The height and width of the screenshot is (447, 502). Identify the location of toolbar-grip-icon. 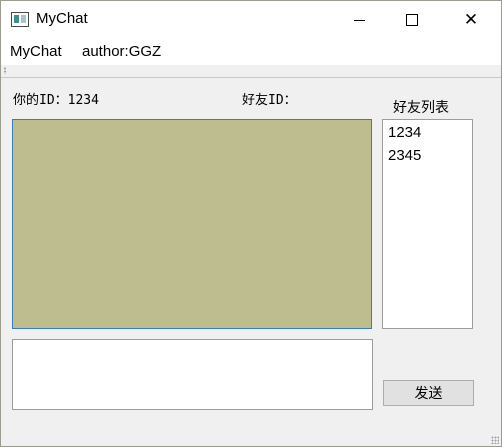
(5, 70).